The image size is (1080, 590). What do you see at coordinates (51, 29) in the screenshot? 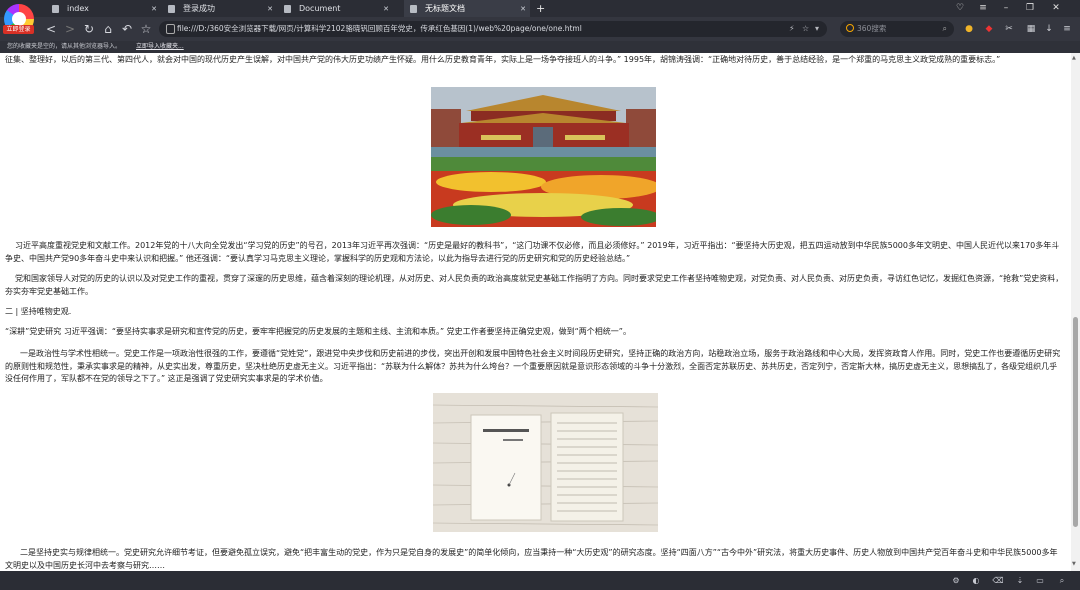
I see `back-icon: <` at bounding box center [51, 29].